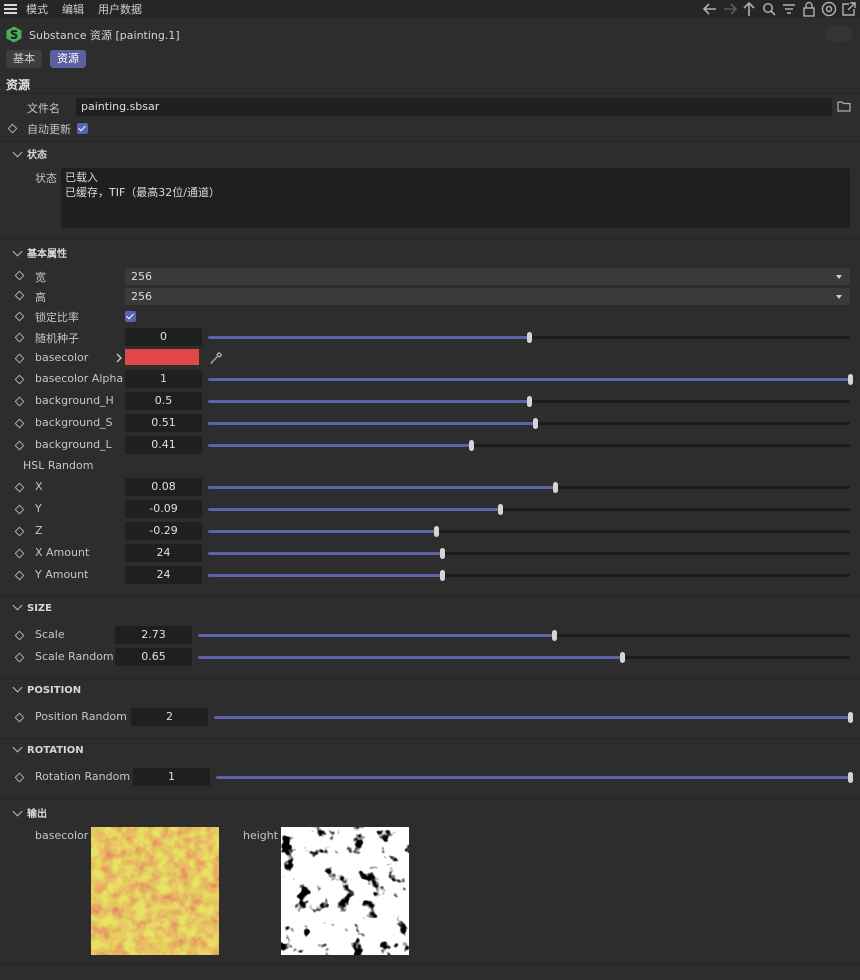 Image resolution: width=860 pixels, height=980 pixels. I want to click on tab-basic: 基本, so click(24, 59).